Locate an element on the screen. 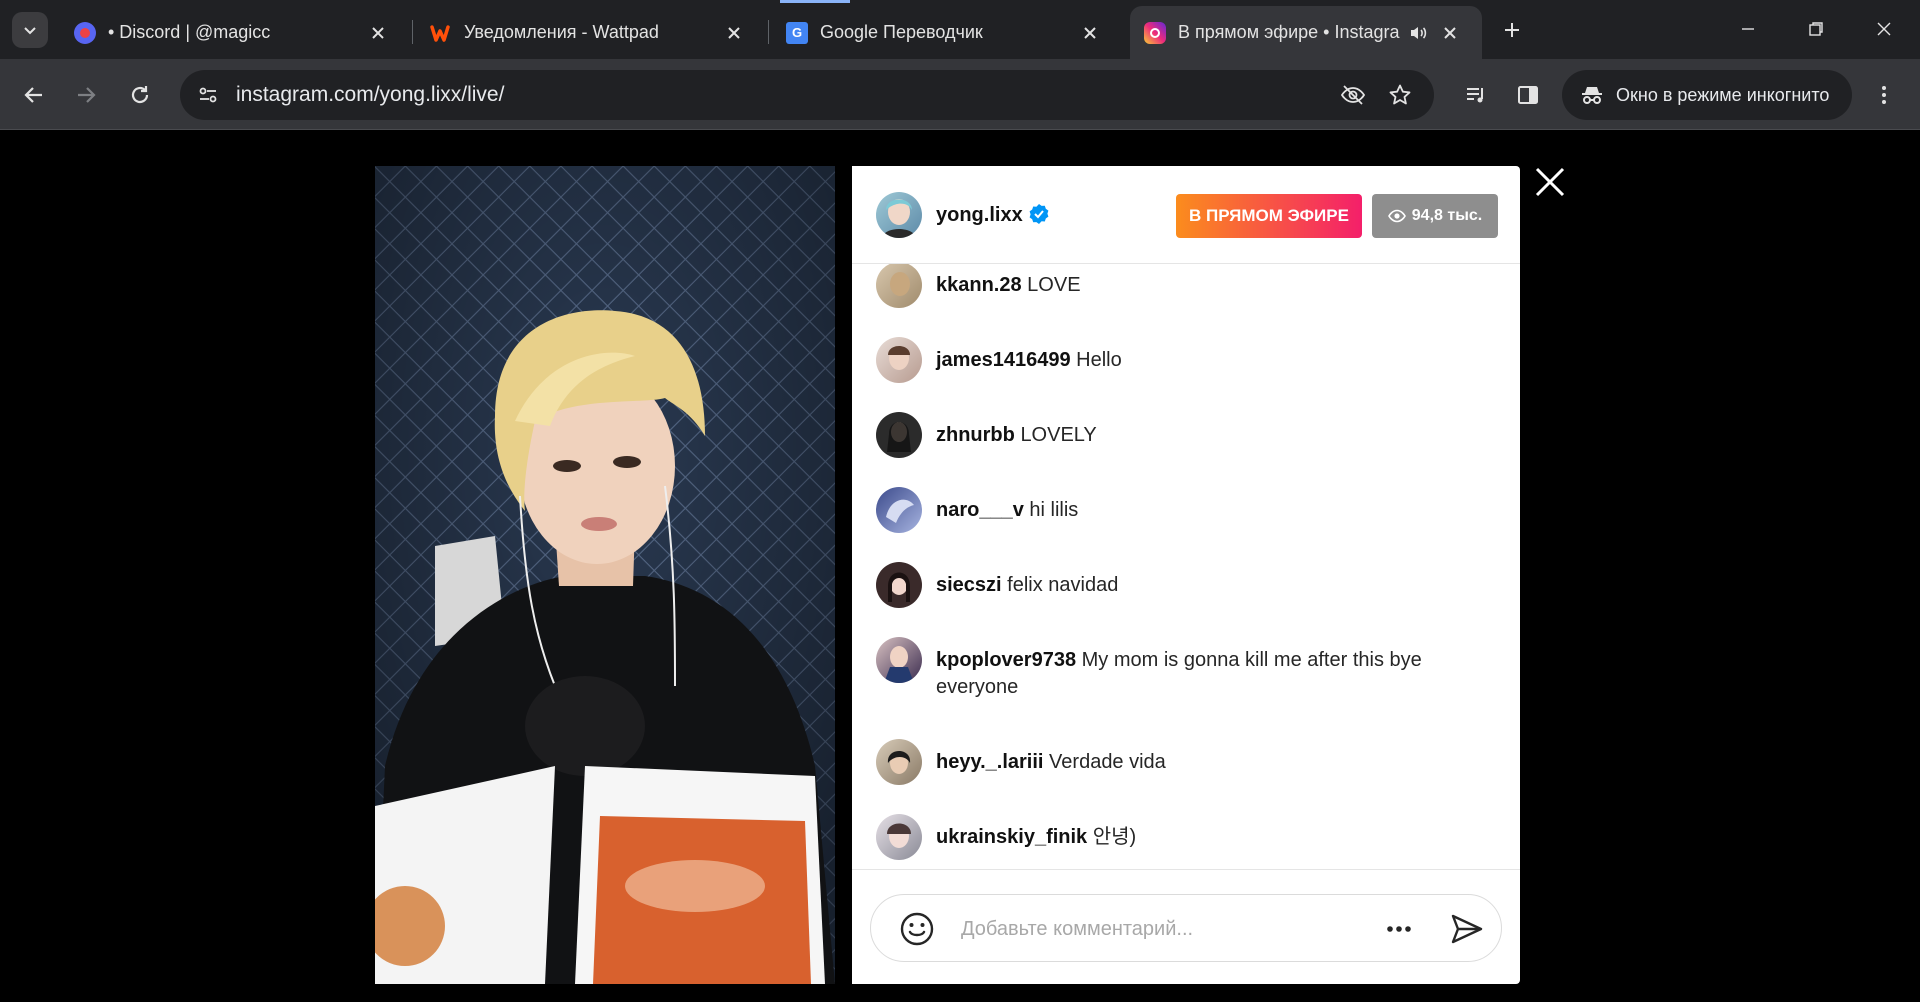 The width and height of the screenshot is (1920, 1002). tab-title: В прямом эфире • Instagram is located at coordinates (1289, 32).